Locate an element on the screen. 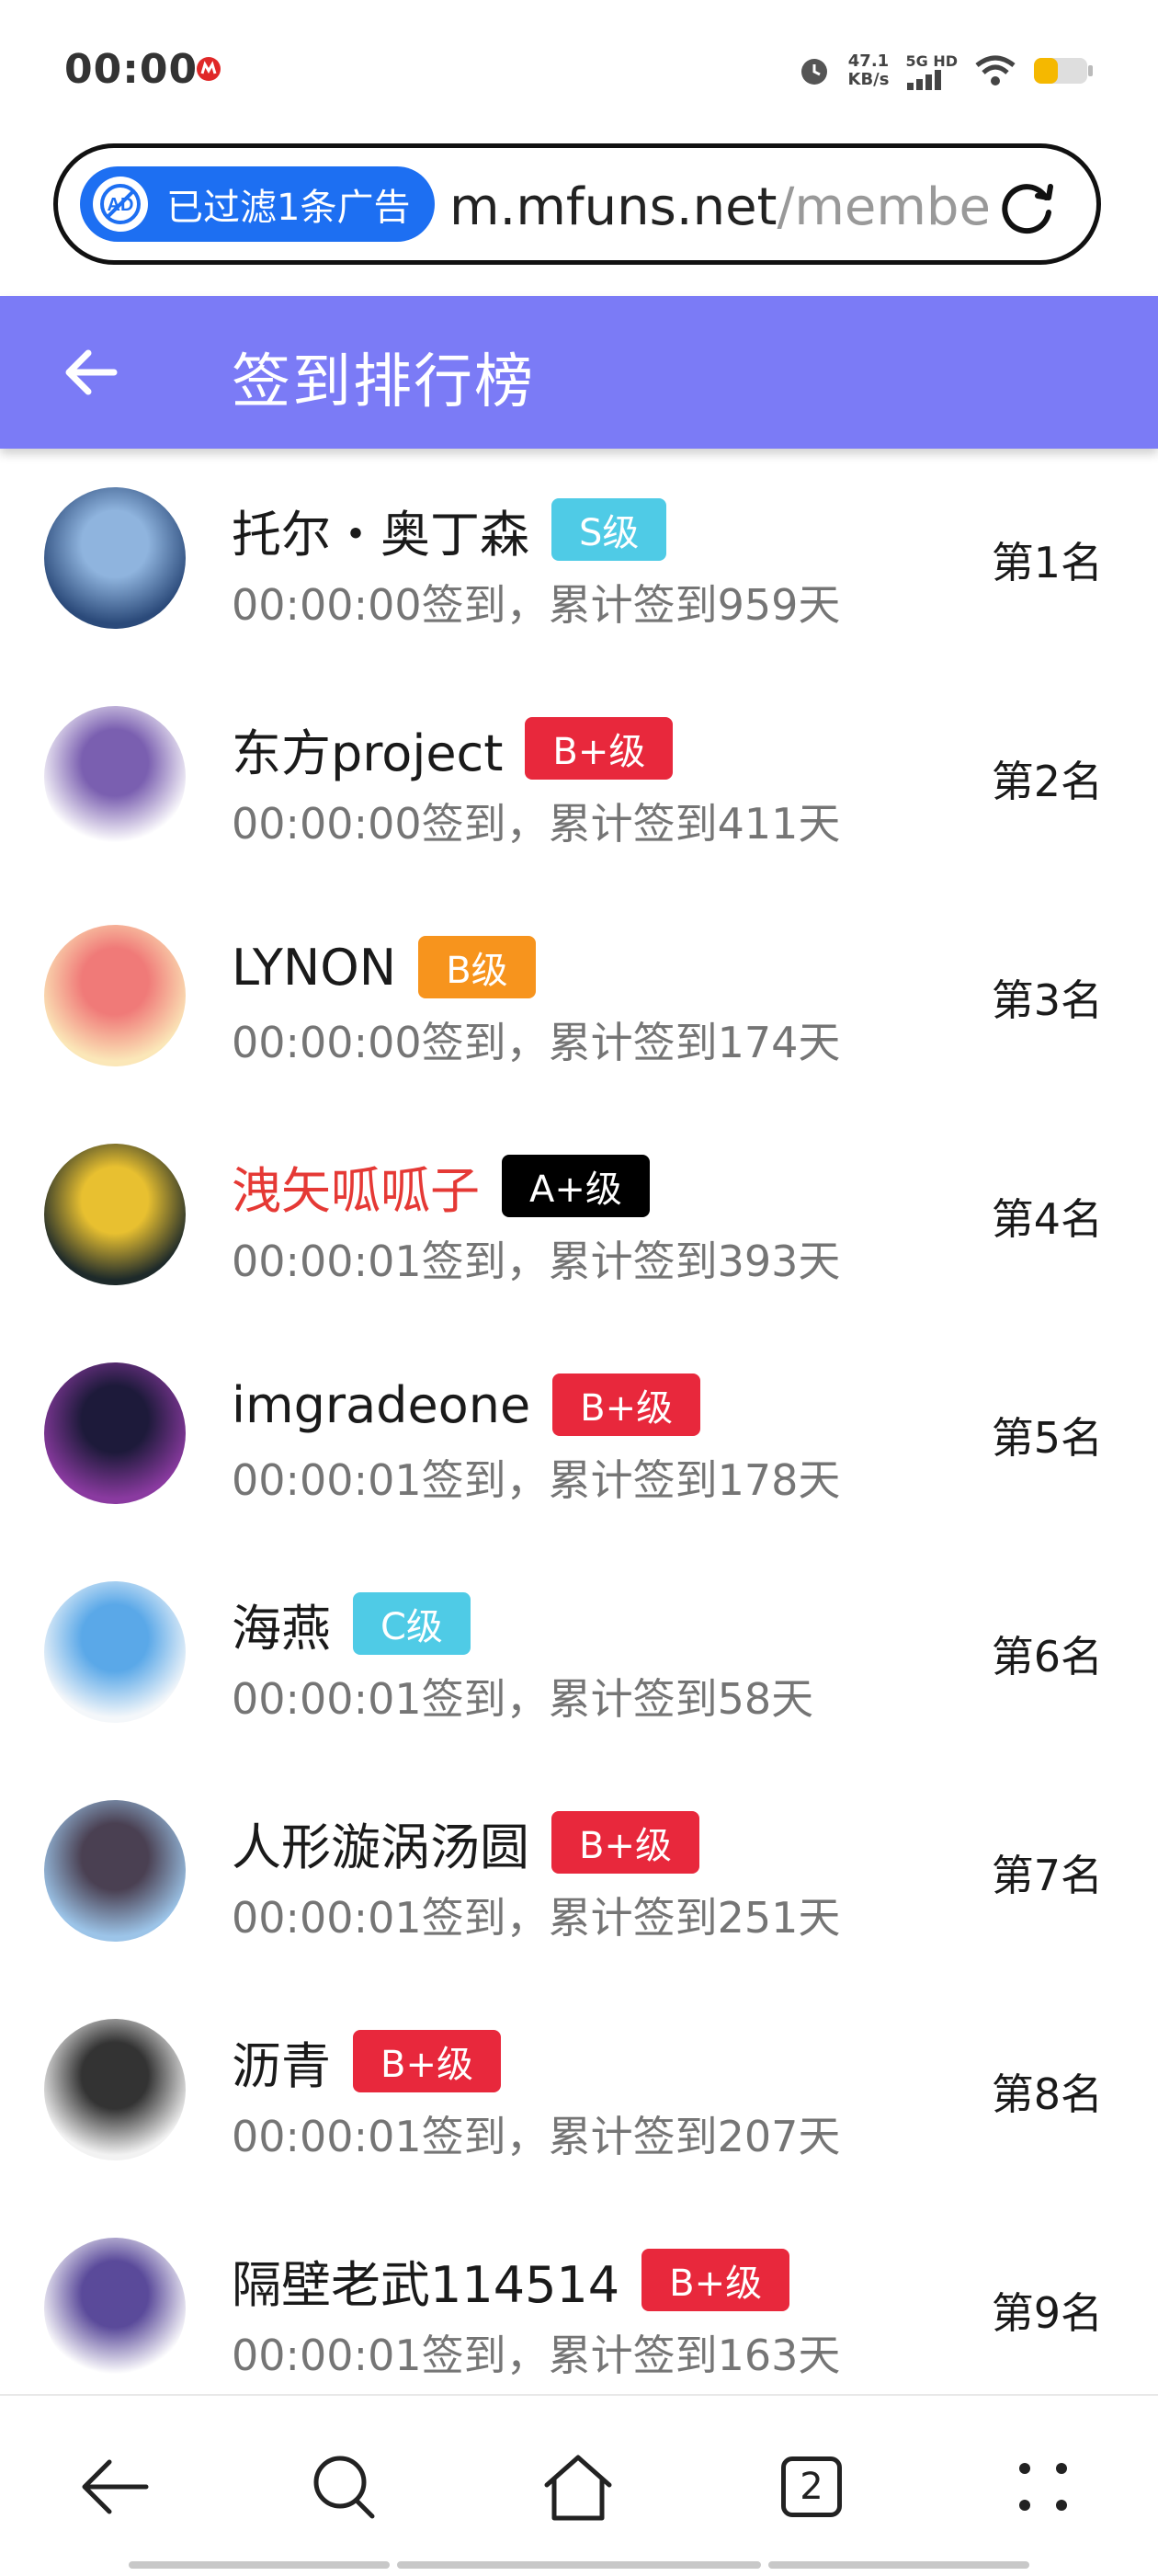 The width and height of the screenshot is (1158, 2576). ranking-row: 洩矢呱呱子 A+级 00:00:01签到，累计签到393天 第4名 is located at coordinates (579, 1214).